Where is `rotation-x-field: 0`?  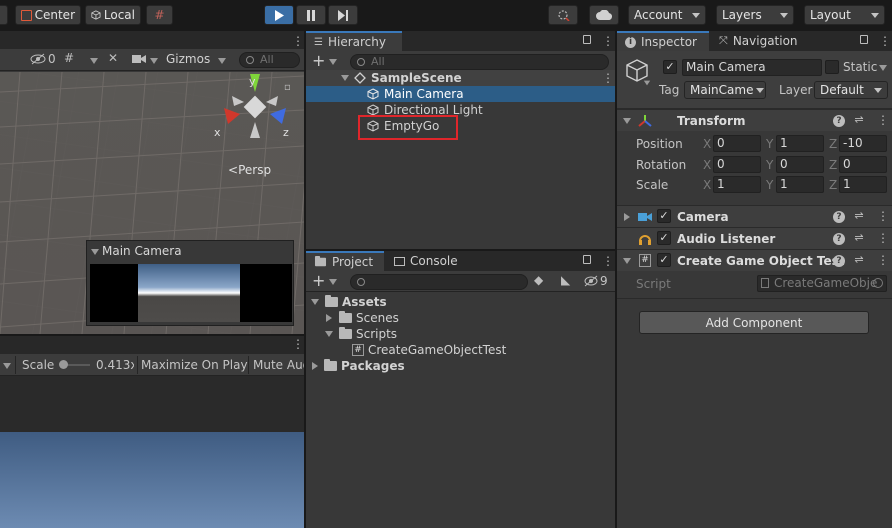 rotation-x-field: 0 is located at coordinates (737, 164).